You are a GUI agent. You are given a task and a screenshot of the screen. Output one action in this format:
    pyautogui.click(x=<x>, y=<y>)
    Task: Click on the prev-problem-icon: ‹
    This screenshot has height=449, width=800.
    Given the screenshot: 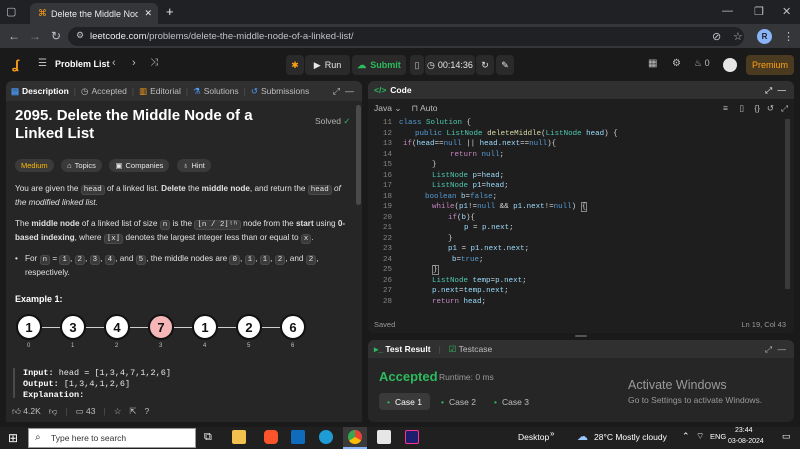 What is the action you would take?
    pyautogui.click(x=114, y=63)
    